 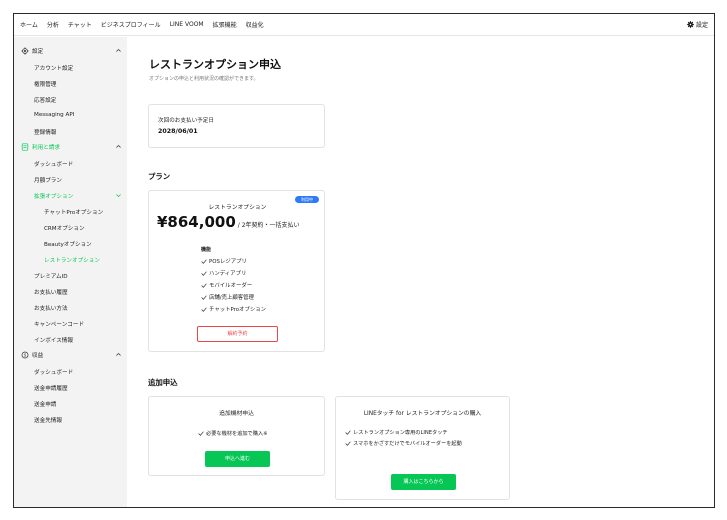 I want to click on sidebar-item-chat-pro-option: チャットProオプション, so click(x=73, y=212).